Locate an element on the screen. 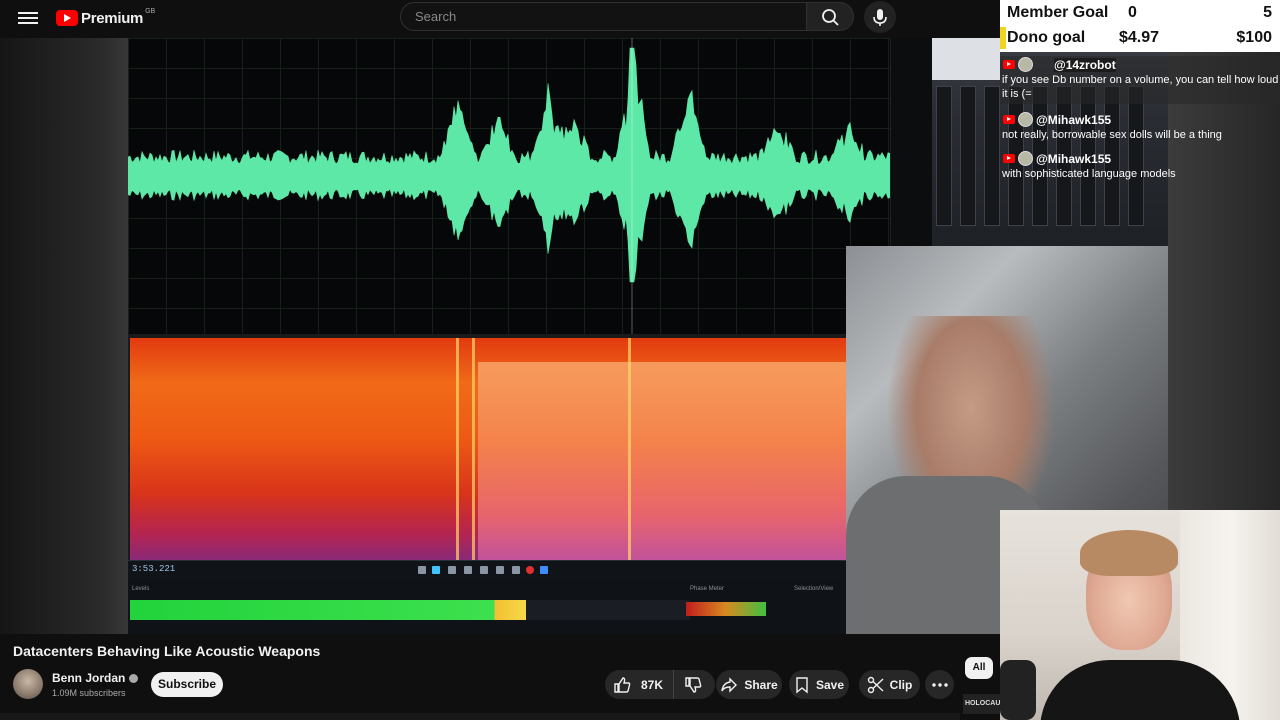 The height and width of the screenshot is (720, 1280). stream-goals: Member Goal 0 5 Dono goal $4.97 $100 is located at coordinates (1140, 26).